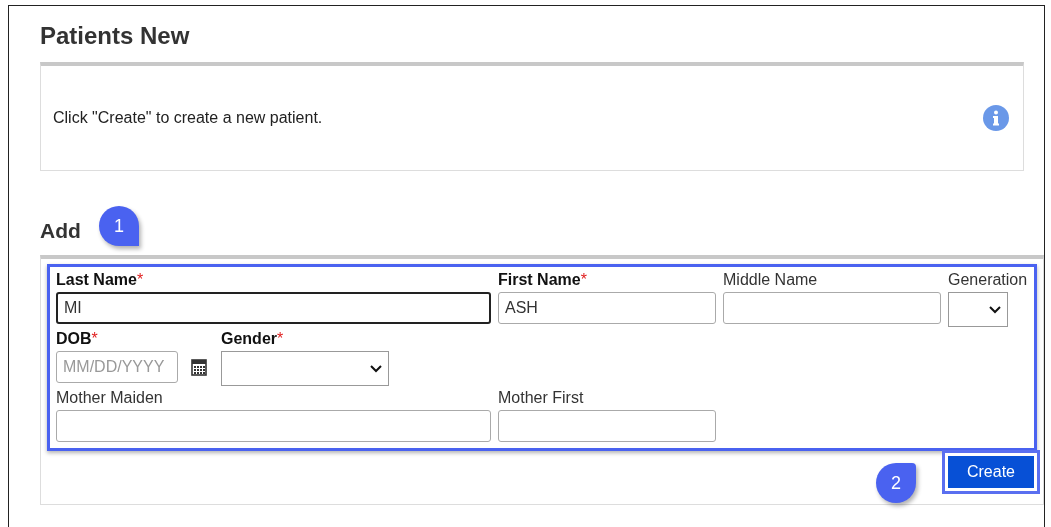 The height and width of the screenshot is (527, 1051). Describe the element at coordinates (541, 398) in the screenshot. I see `field-label: Mother First` at that location.